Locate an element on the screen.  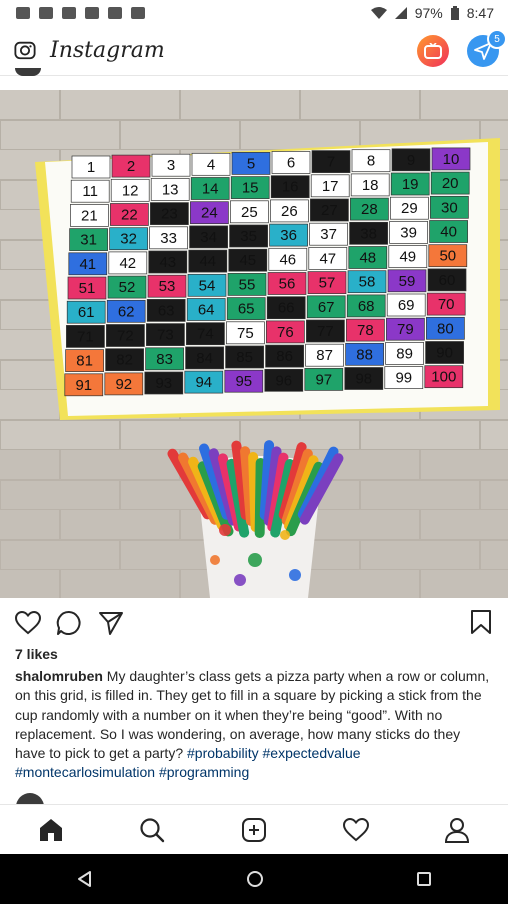
grid-number: 65 is located at coordinates (246, 309).